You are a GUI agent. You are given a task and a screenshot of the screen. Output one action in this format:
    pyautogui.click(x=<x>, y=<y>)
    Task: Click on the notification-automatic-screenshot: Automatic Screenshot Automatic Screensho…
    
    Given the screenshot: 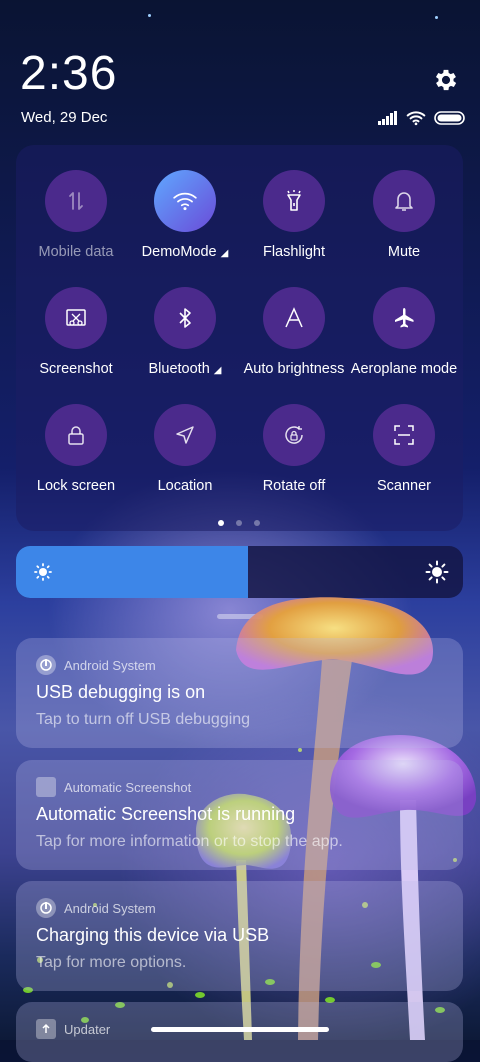 What is the action you would take?
    pyautogui.click(x=239, y=815)
    